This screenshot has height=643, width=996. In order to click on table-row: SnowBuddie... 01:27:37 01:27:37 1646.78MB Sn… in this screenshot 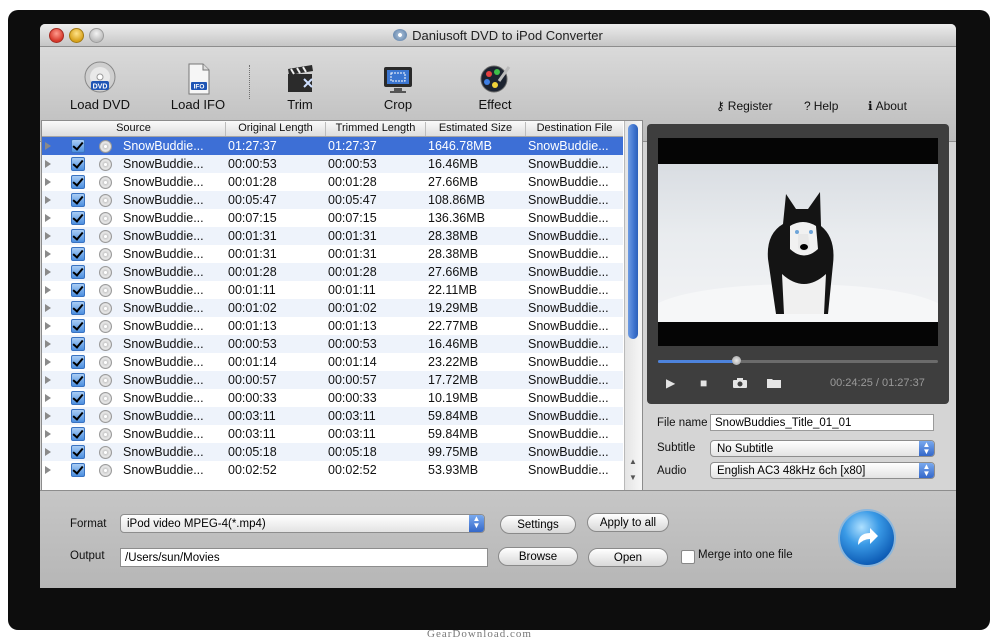, I will do `click(332, 146)`.